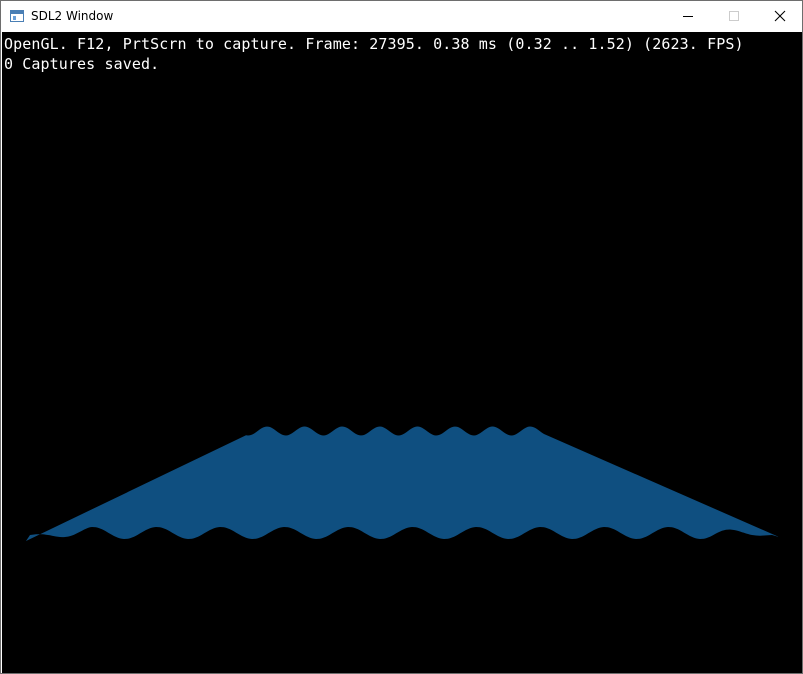  What do you see at coordinates (401, 16) in the screenshot?
I see `title-bar: SDL2 Window` at bounding box center [401, 16].